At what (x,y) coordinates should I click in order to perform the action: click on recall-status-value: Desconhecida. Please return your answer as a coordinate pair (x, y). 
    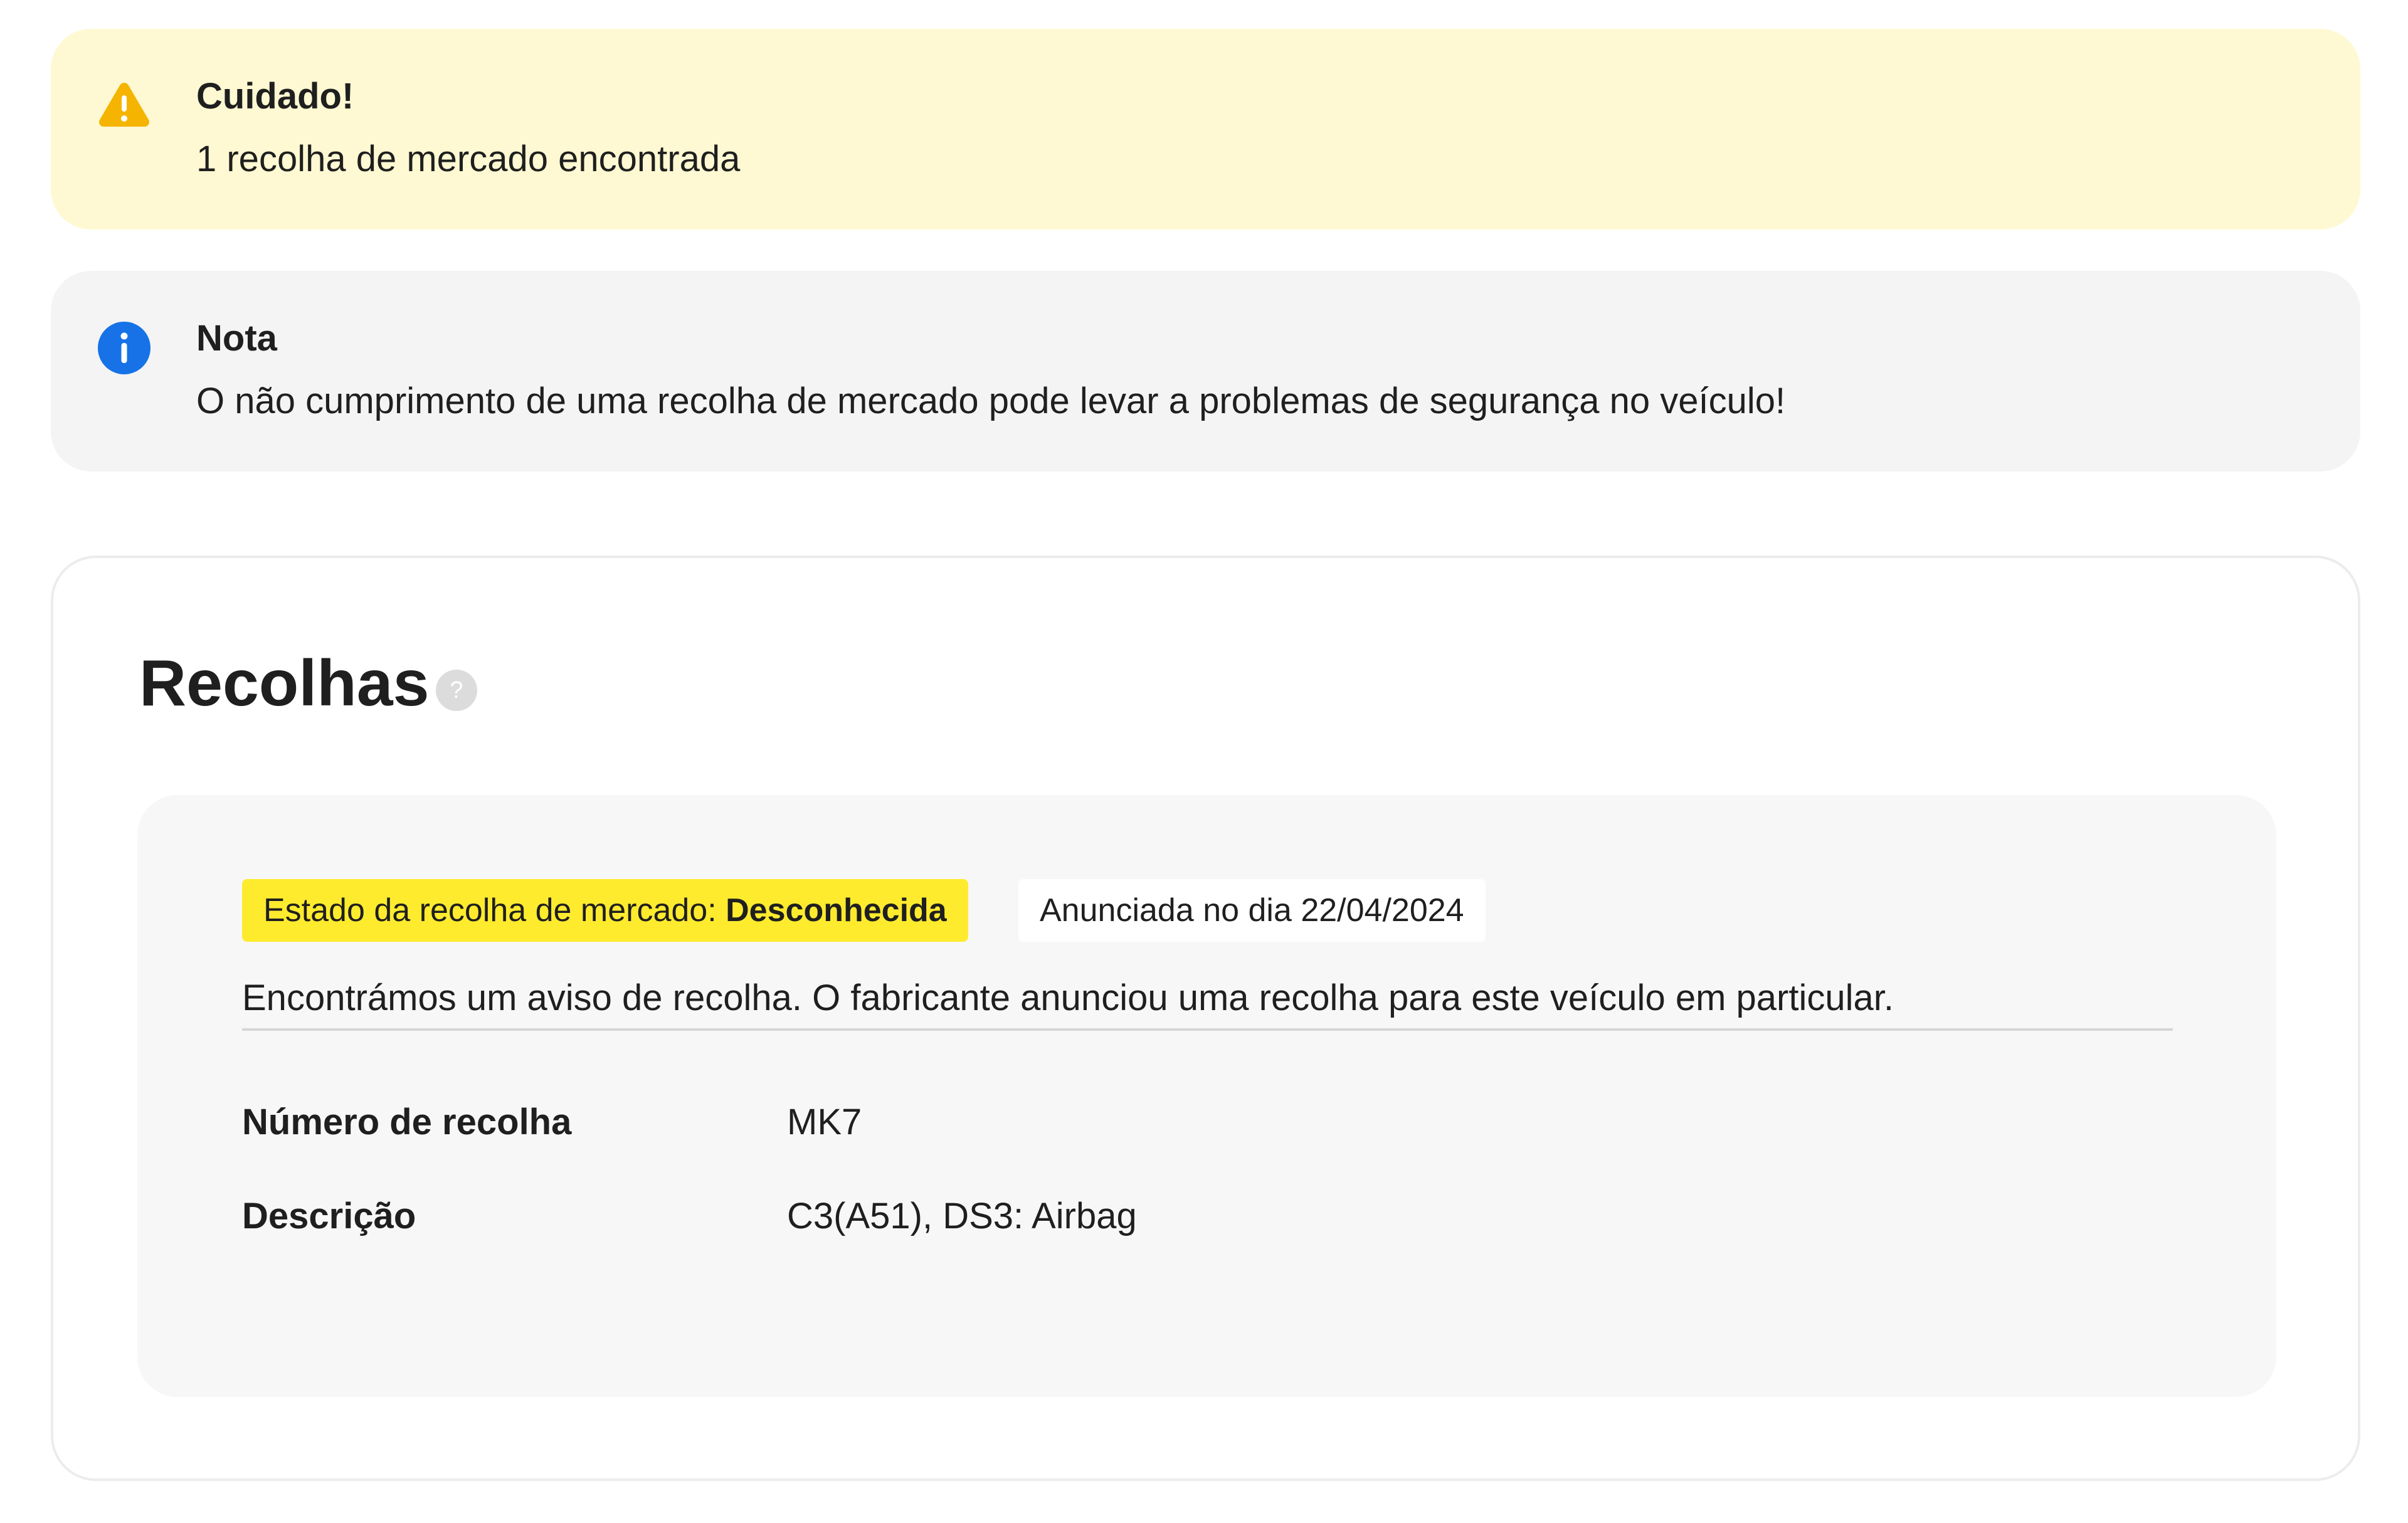
    Looking at the image, I should click on (836, 910).